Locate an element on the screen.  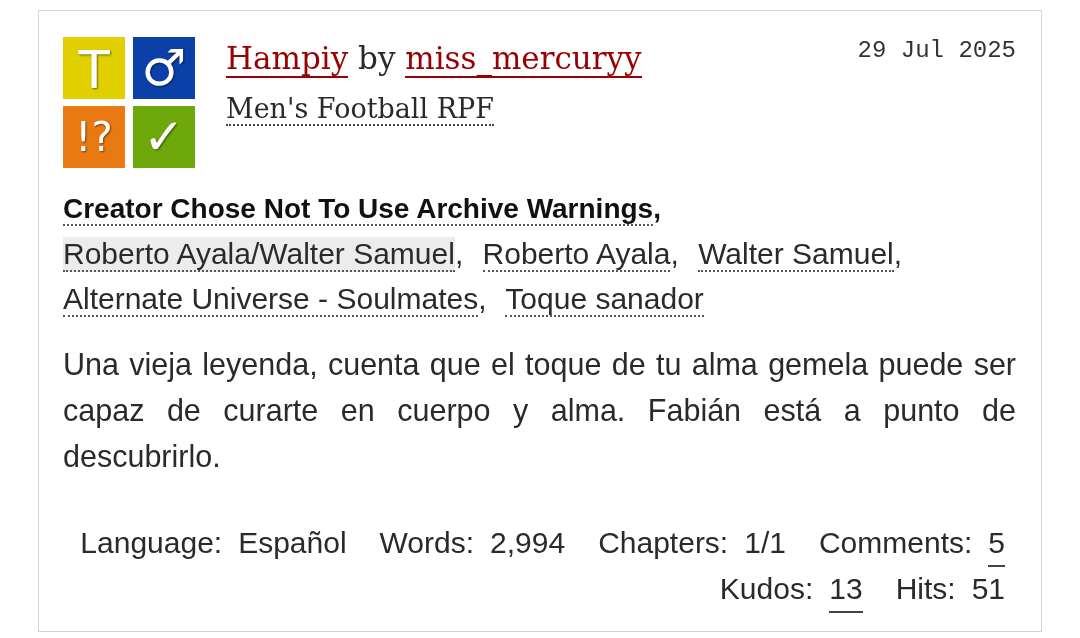
warning-symbol: !? is located at coordinates (94, 137).